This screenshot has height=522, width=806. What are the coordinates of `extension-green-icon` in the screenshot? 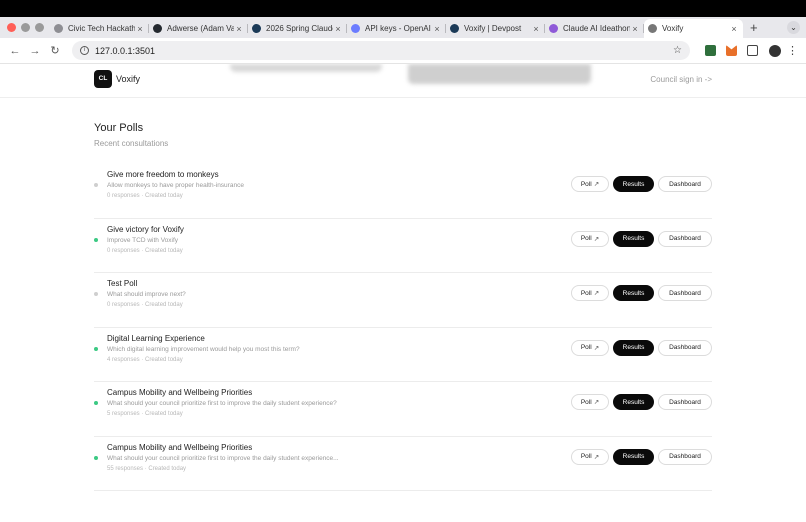 It's located at (710, 50).